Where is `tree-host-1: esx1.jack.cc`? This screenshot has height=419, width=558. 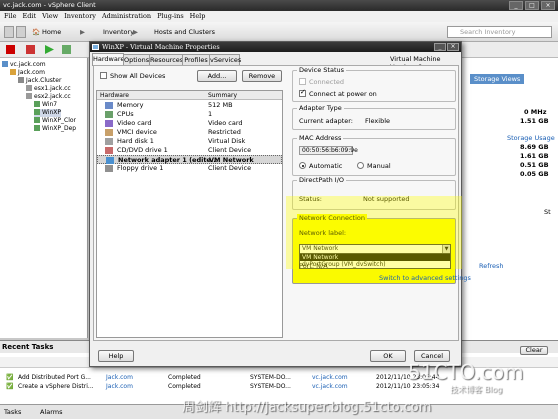
tree-host-1: esx1.jack.cc is located at coordinates (48, 89).